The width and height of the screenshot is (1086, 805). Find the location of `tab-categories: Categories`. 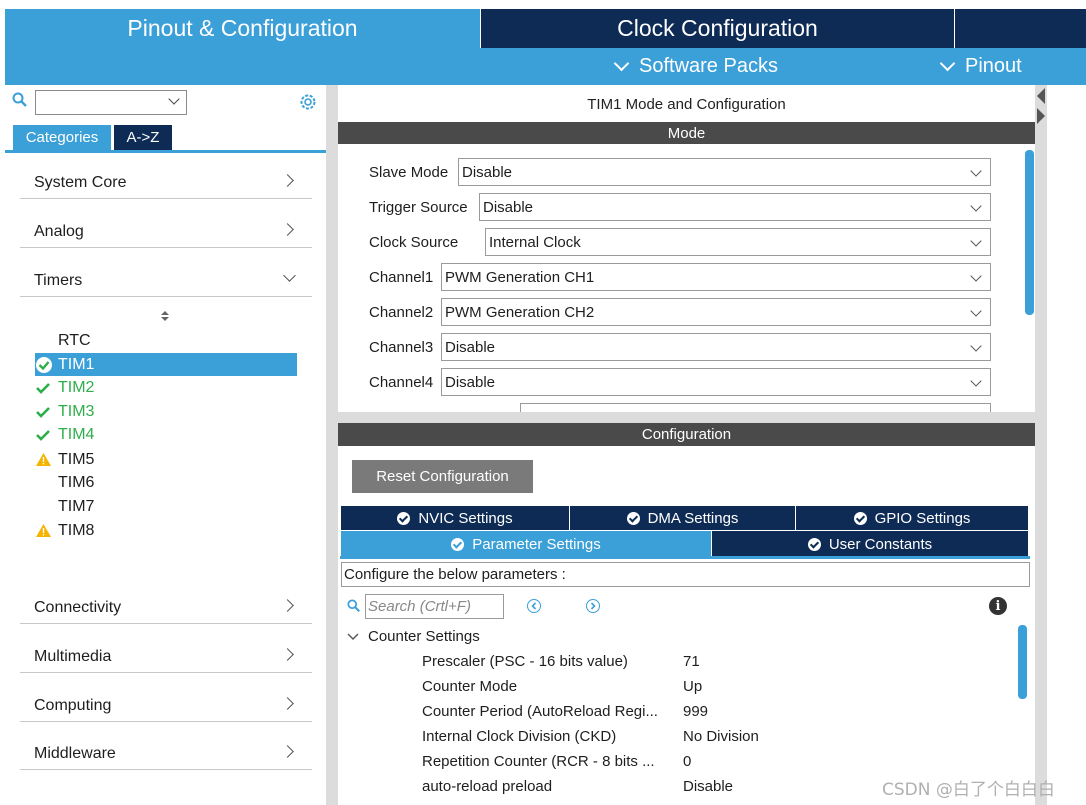

tab-categories: Categories is located at coordinates (62, 137).